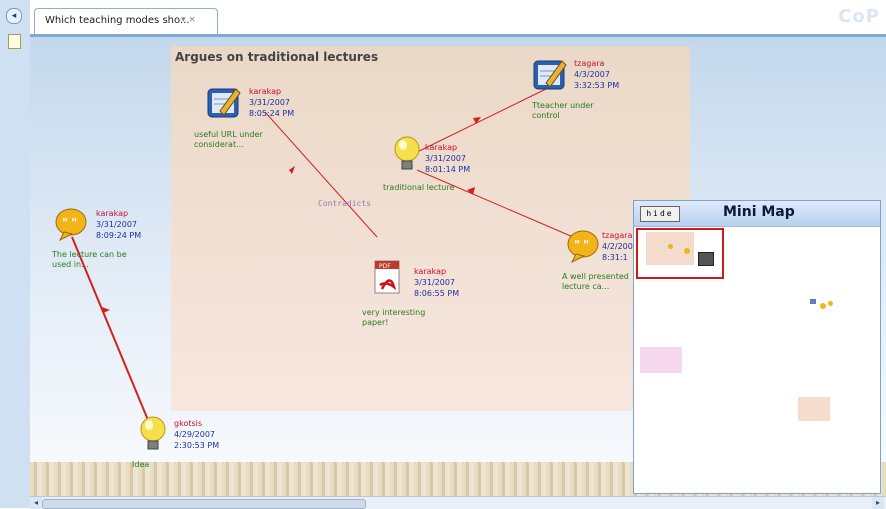 The image size is (886, 509). Describe the element at coordinates (670, 246) in the screenshot. I see `minimap-bulb-dot` at that location.